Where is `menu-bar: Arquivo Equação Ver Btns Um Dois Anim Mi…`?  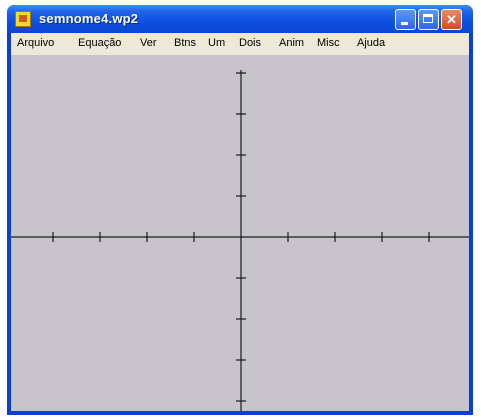 menu-bar: Arquivo Equação Ver Btns Um Dois Anim Mi… is located at coordinates (240, 44).